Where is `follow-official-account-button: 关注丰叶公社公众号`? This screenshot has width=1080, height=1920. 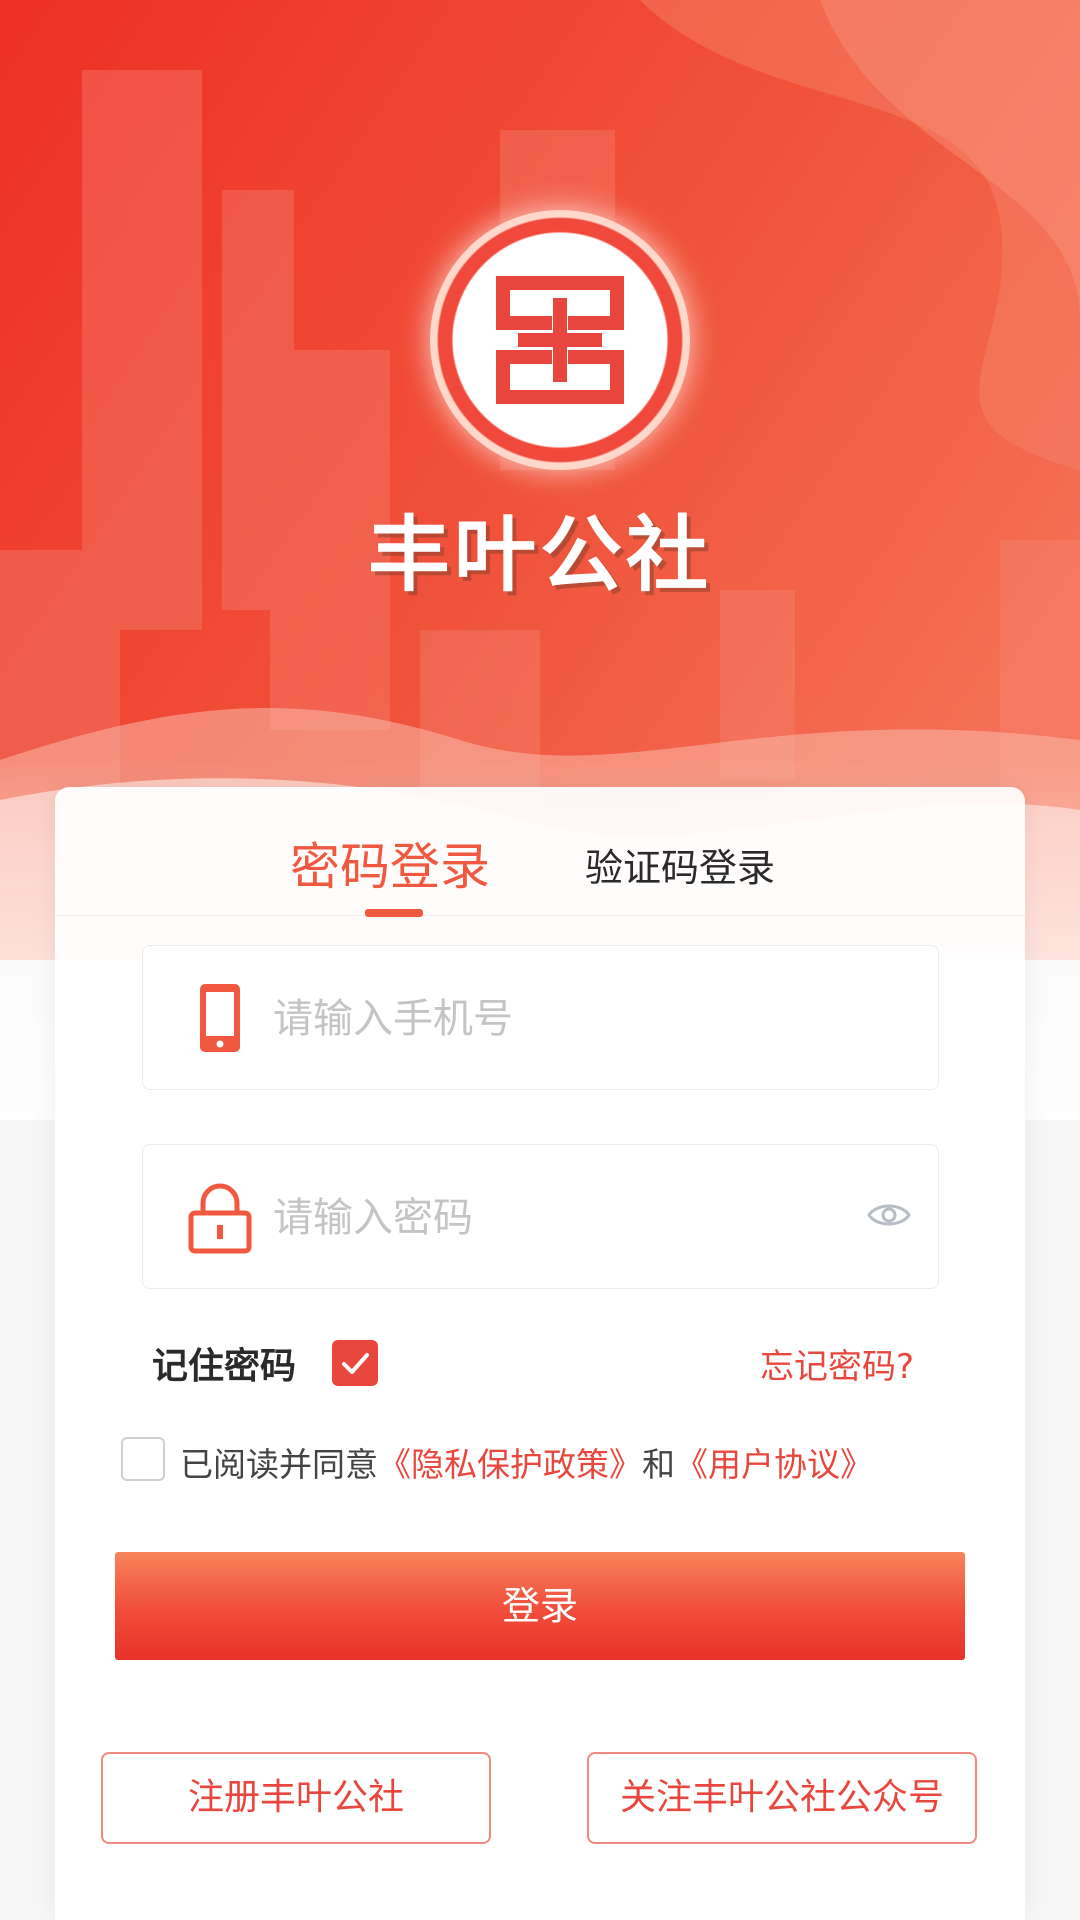 follow-official-account-button: 关注丰叶公社公众号 is located at coordinates (782, 1798).